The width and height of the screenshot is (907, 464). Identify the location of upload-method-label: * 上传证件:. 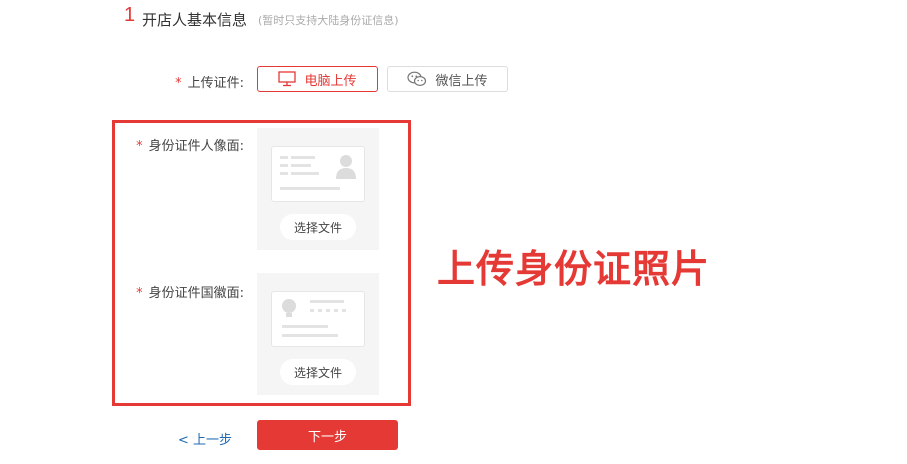
(202, 81).